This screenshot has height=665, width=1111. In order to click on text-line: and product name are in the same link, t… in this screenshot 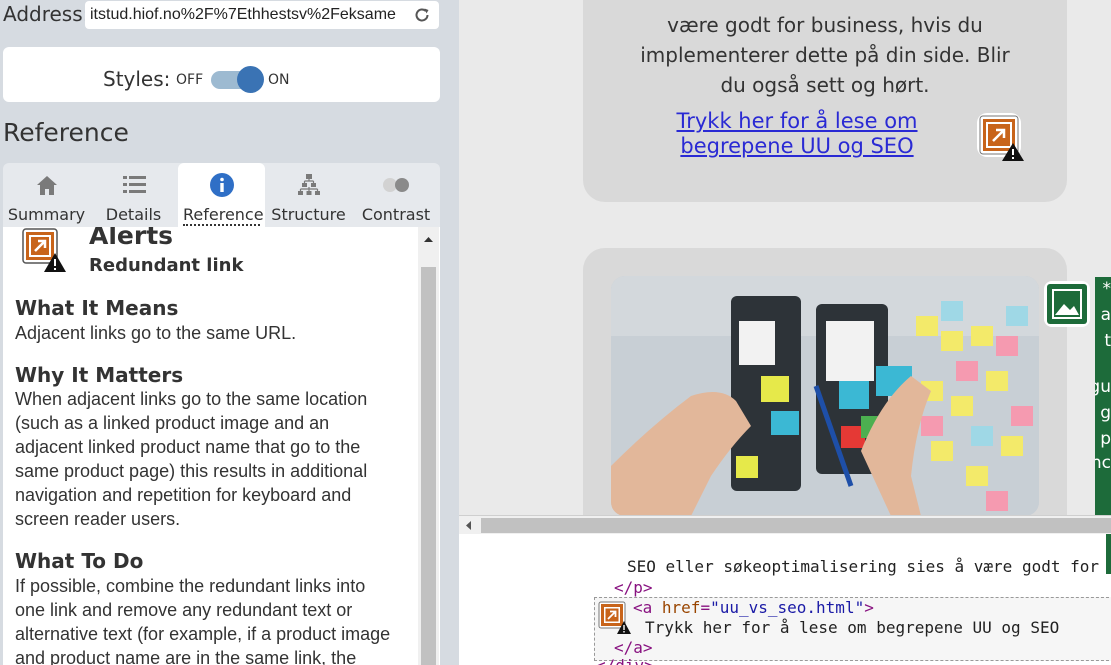, I will do `click(186, 656)`.